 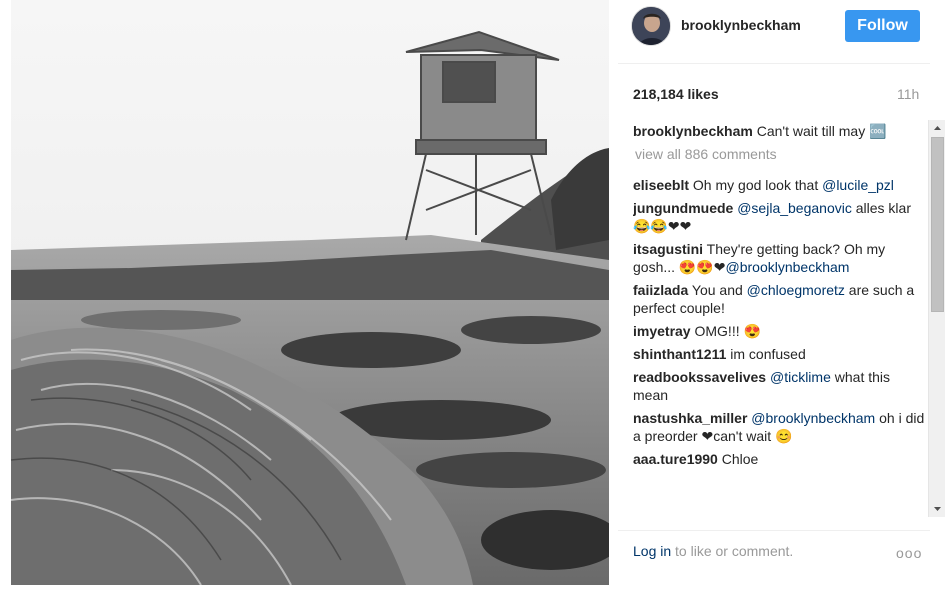 I want to click on divider, so click(x=774, y=530).